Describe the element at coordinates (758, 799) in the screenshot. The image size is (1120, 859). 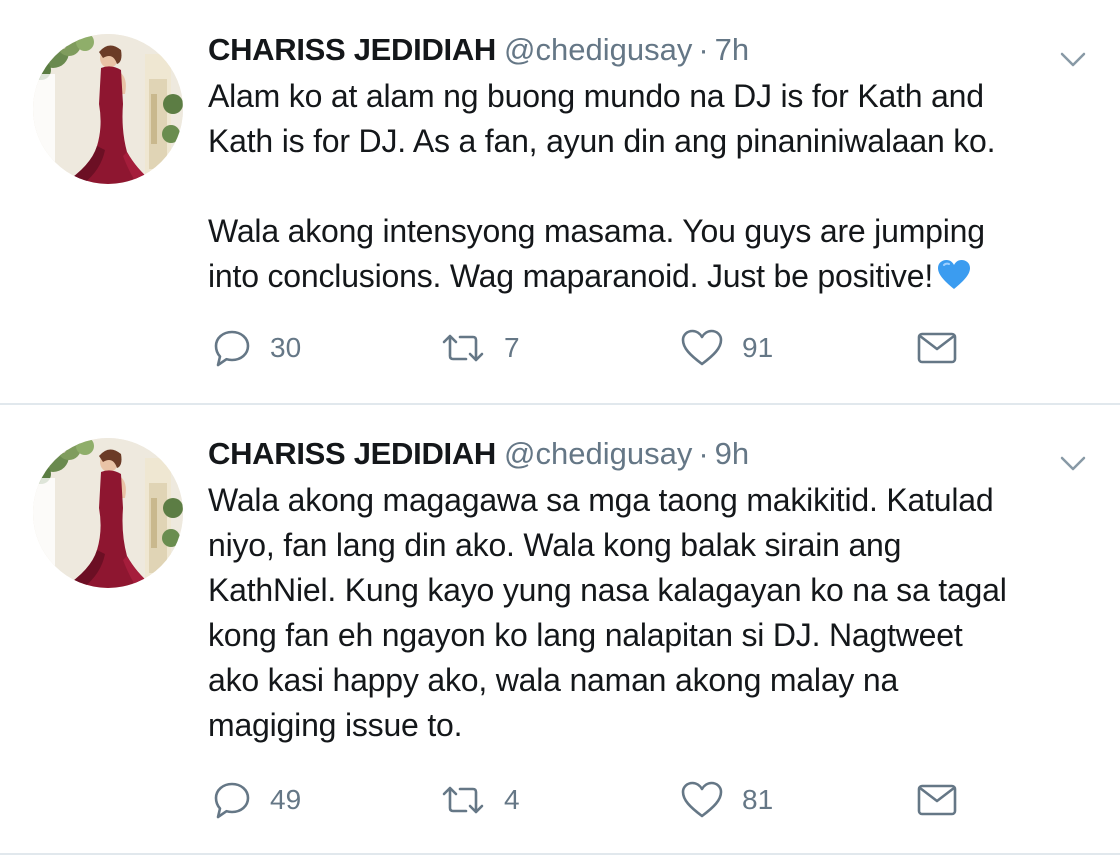
I see `like-count: 81` at that location.